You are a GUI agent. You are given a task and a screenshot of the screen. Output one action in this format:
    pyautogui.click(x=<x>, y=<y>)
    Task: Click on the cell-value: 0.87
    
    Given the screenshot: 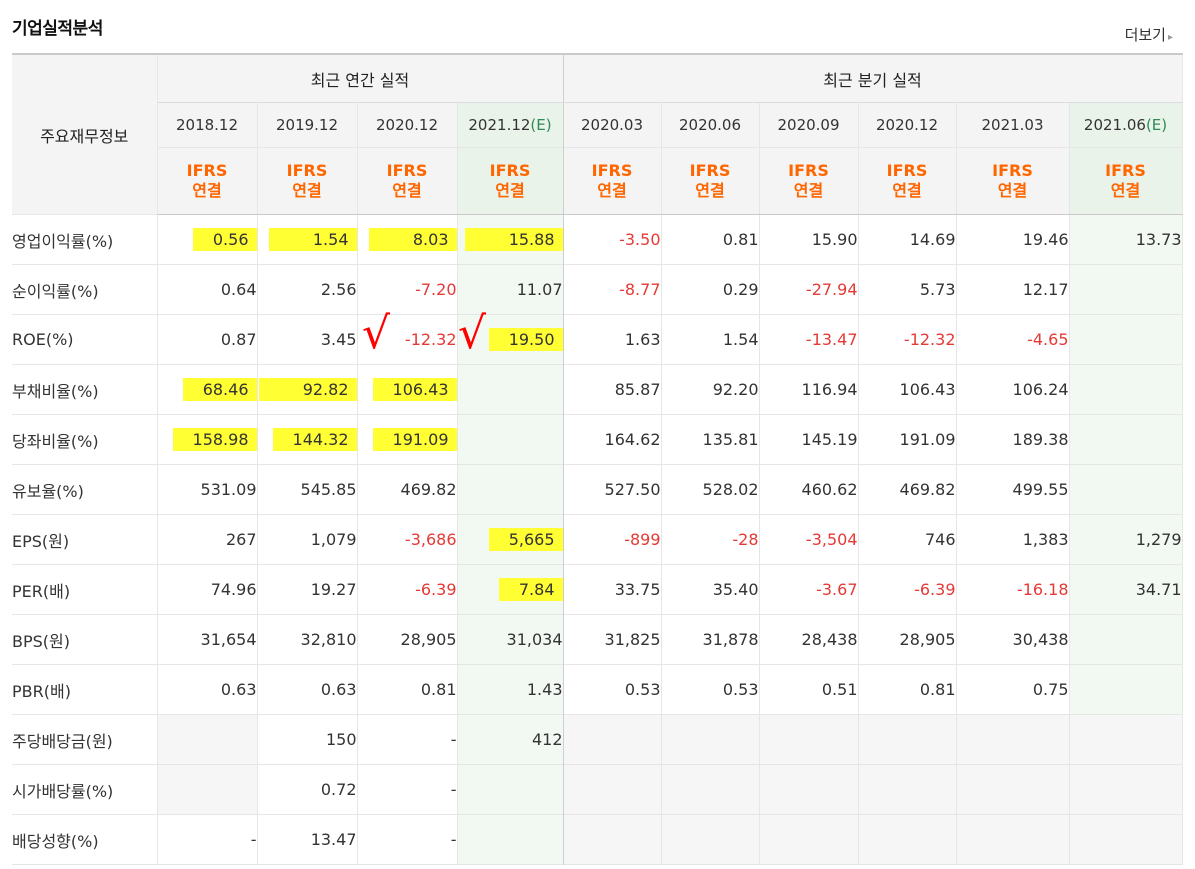 What is the action you would take?
    pyautogui.click(x=238, y=339)
    